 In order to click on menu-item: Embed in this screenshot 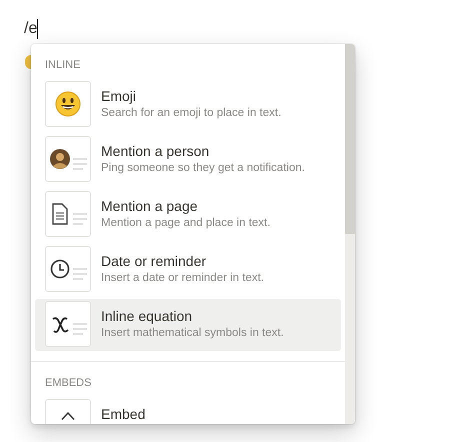, I will do `click(188, 410)`.